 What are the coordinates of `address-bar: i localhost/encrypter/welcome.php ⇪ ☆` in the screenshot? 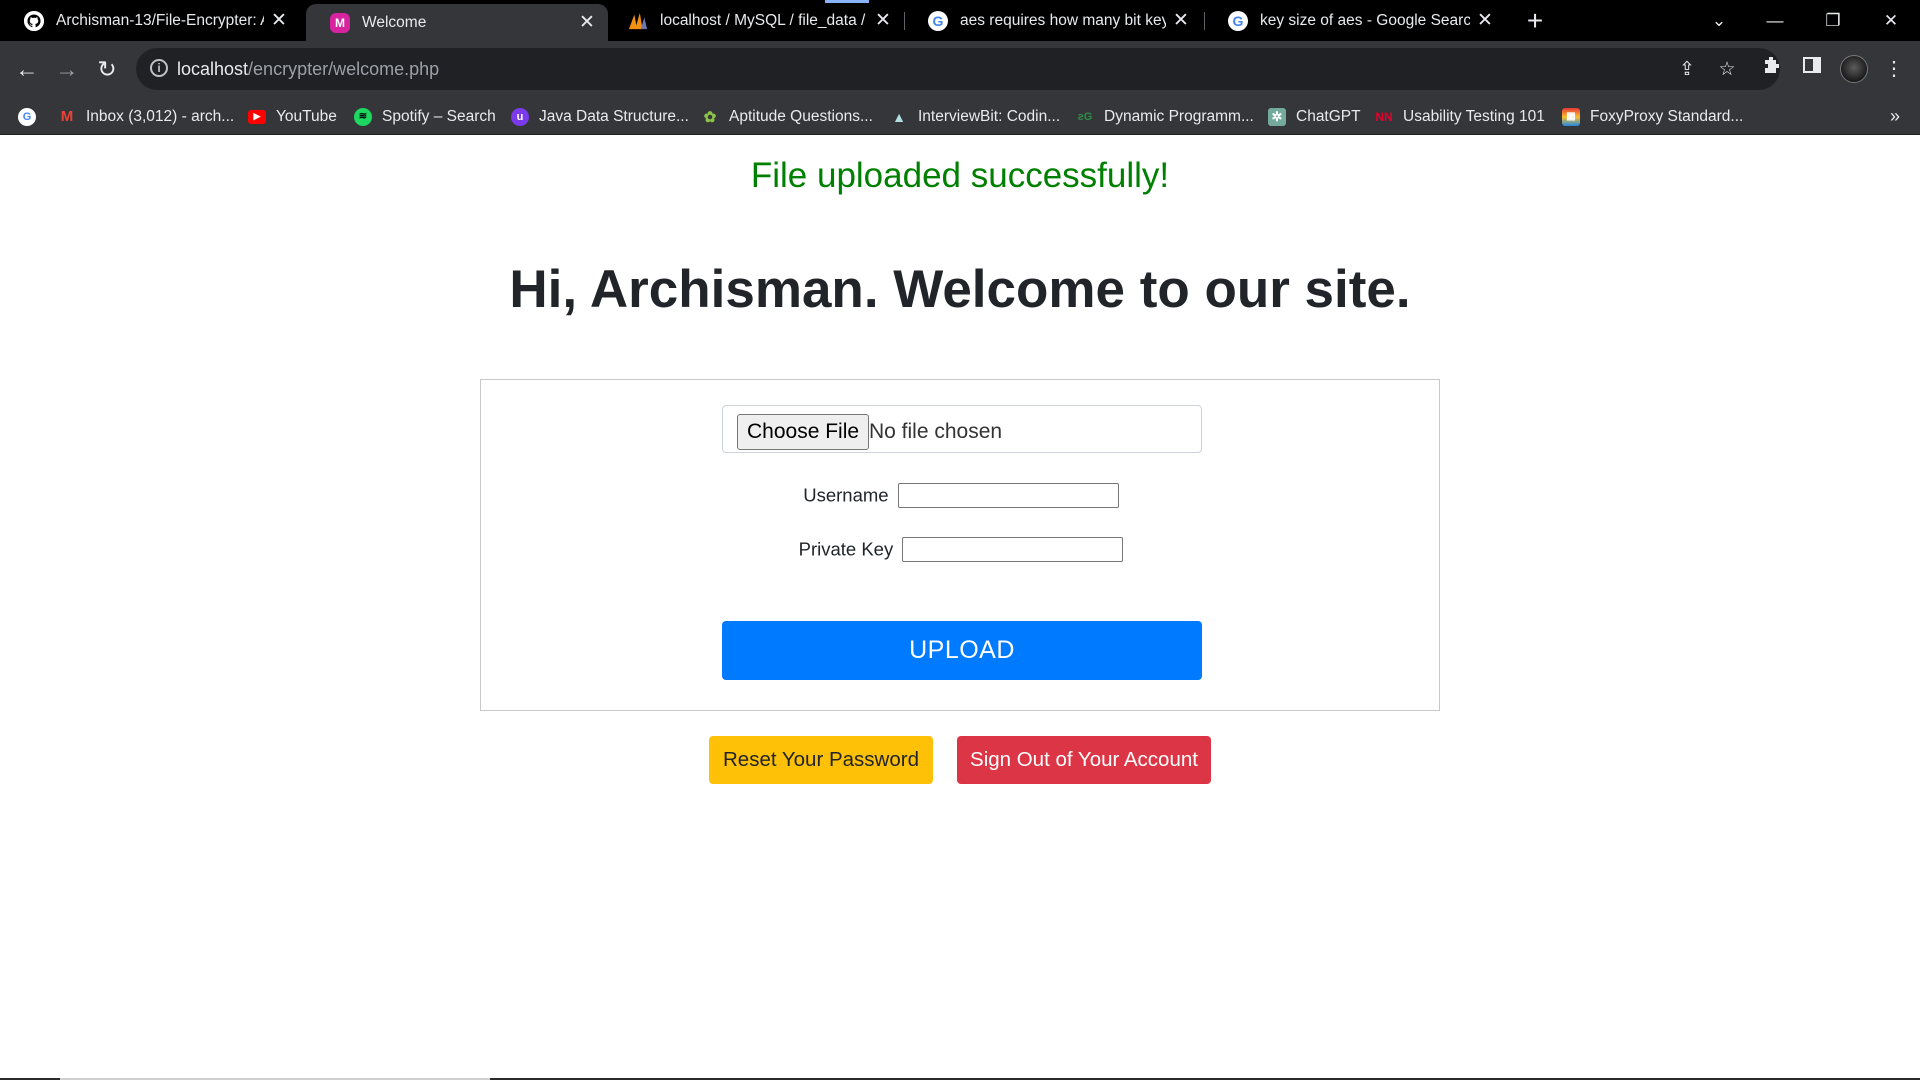 It's located at (958, 69).